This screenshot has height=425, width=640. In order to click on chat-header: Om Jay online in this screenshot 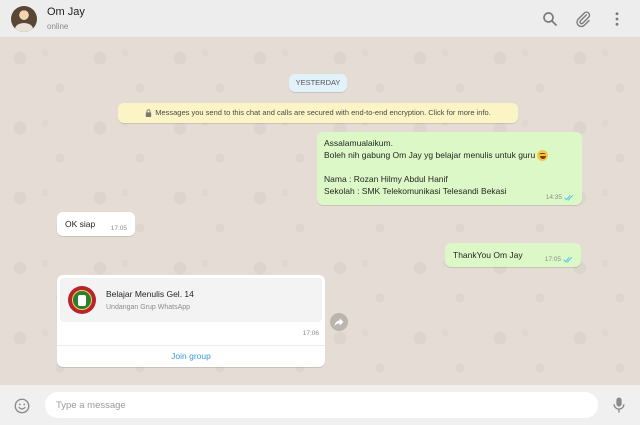, I will do `click(320, 19)`.